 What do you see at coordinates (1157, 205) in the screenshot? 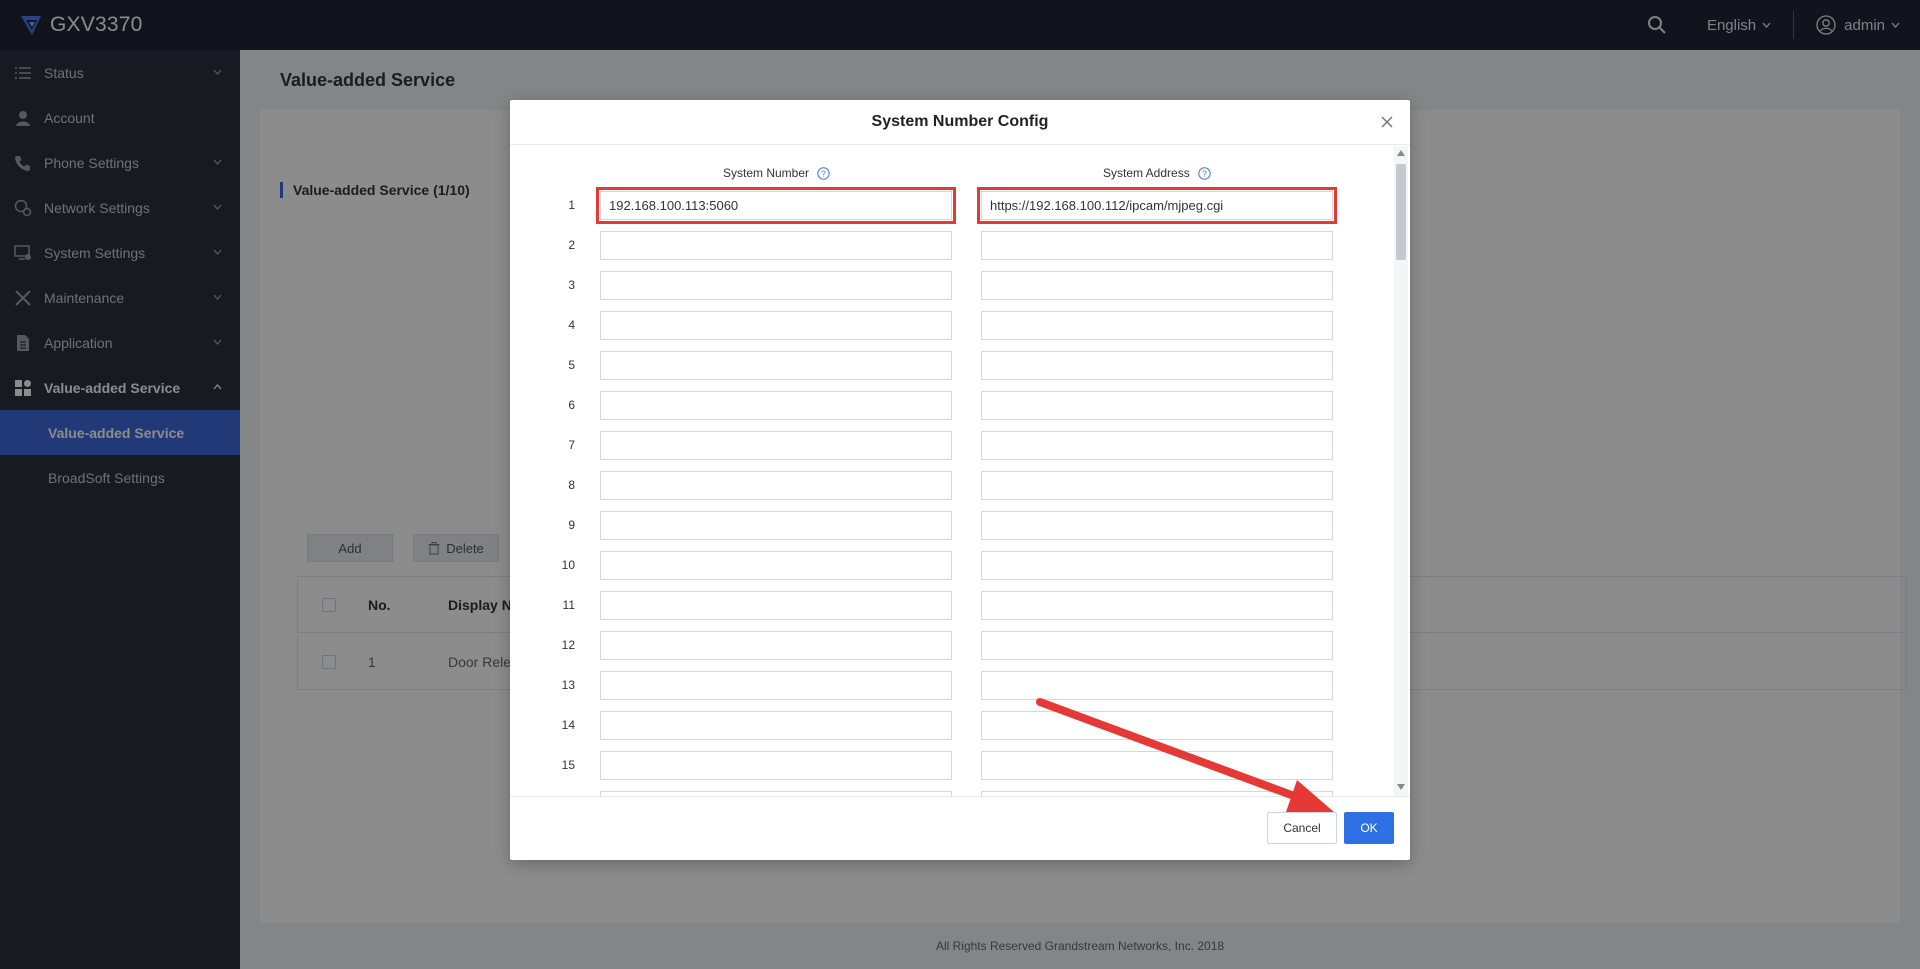
I see `system-address-input: https://192.168.100.112/ipcam/mjpeg.cgi` at bounding box center [1157, 205].